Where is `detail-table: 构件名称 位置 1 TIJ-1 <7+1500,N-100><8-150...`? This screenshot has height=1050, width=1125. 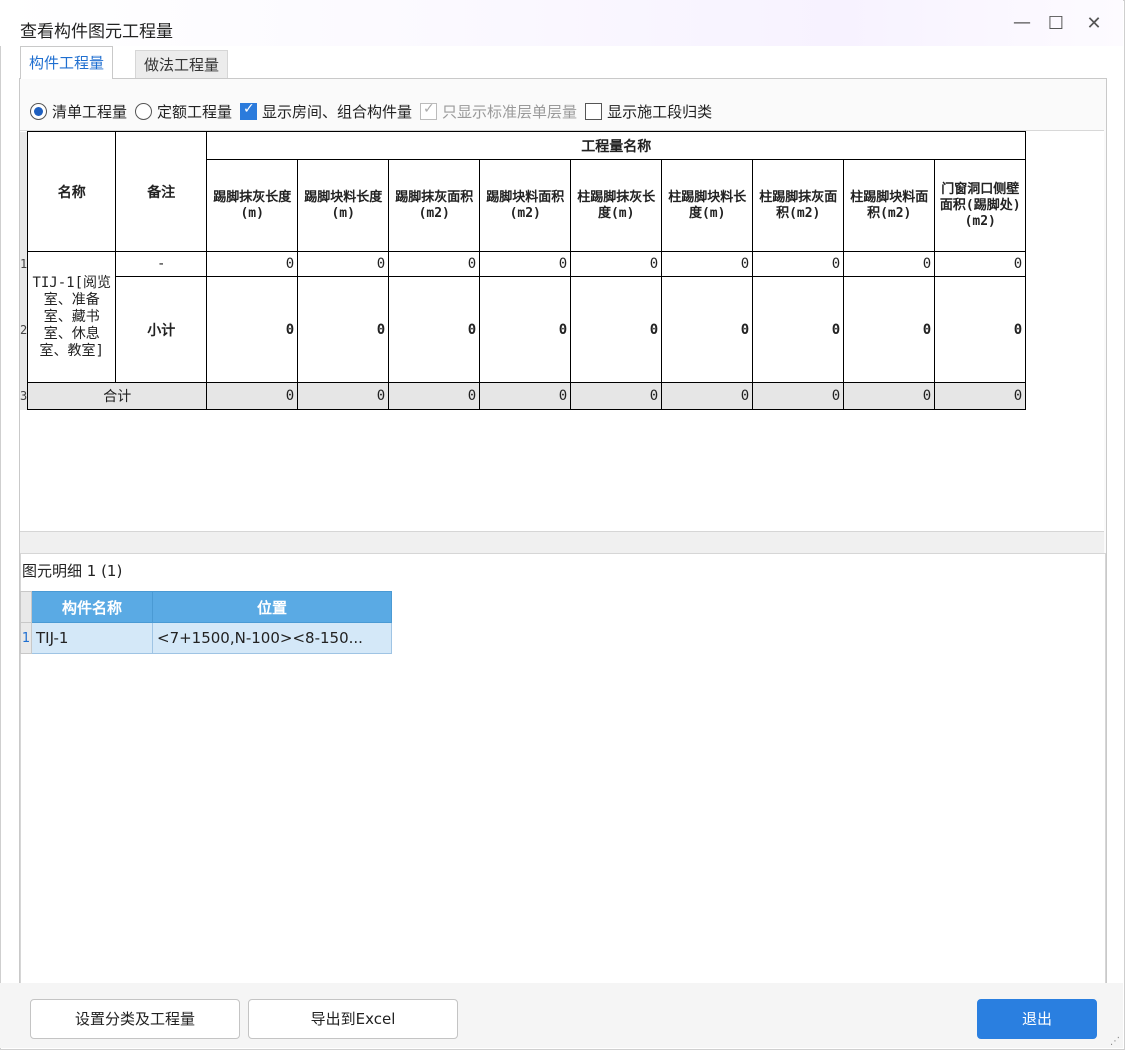 detail-table: 构件名称 位置 1 TIJ-1 <7+1500,N-100><8-150... is located at coordinates (206, 622).